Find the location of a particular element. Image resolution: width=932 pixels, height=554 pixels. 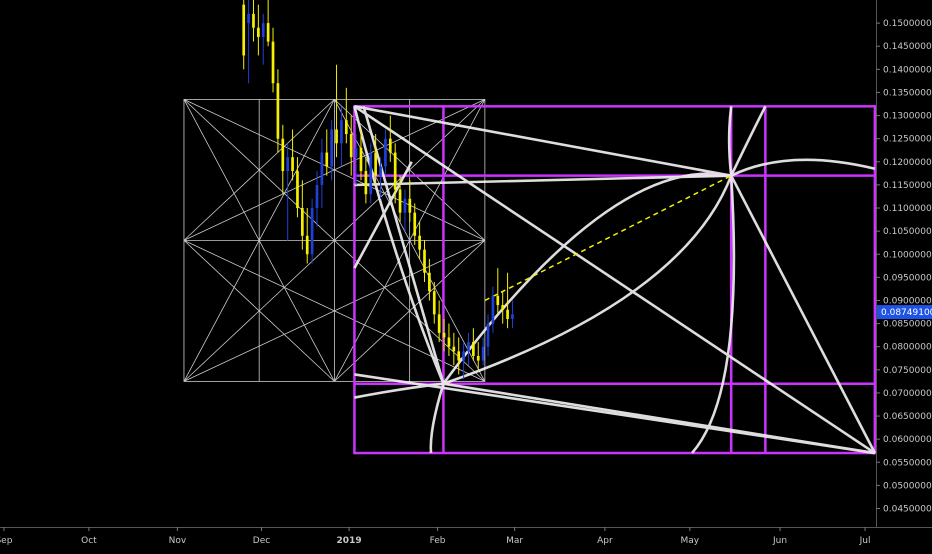

current-price-tag: 0.08749100 is located at coordinates (904, 312).